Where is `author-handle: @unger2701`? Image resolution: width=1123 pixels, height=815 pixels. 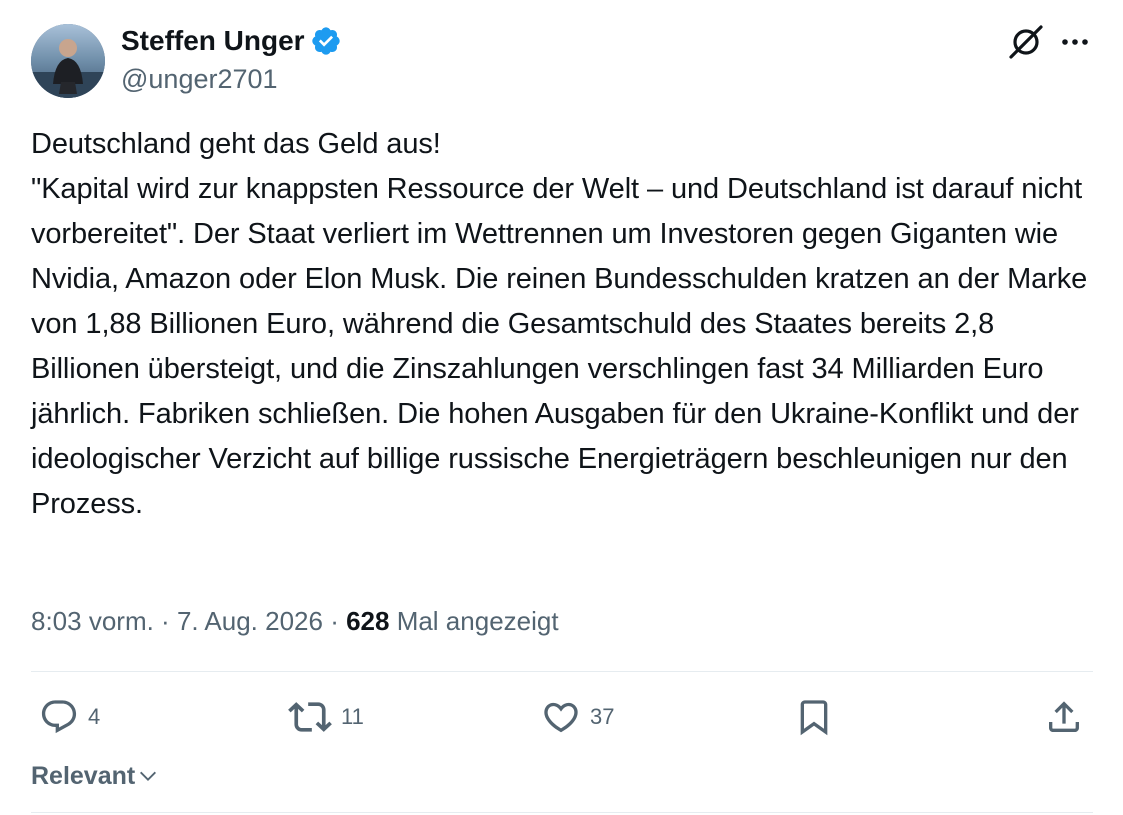
author-handle: @unger2701 is located at coordinates (199, 79).